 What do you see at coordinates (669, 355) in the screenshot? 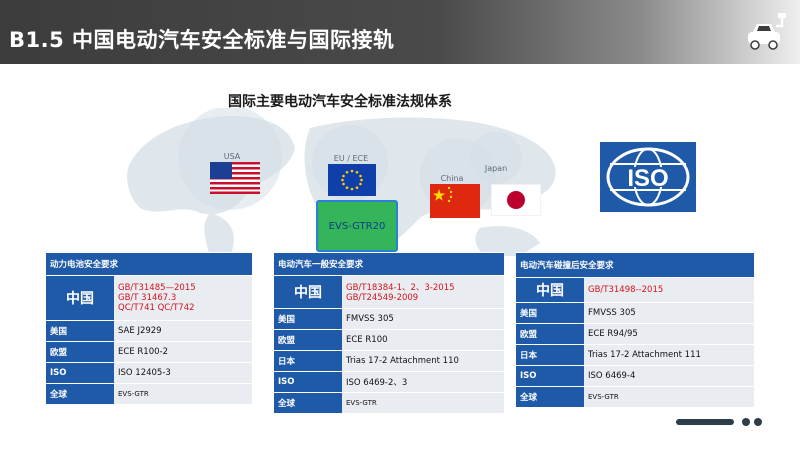
I see `row-value: Trias 17-2 Attachment 111` at bounding box center [669, 355].